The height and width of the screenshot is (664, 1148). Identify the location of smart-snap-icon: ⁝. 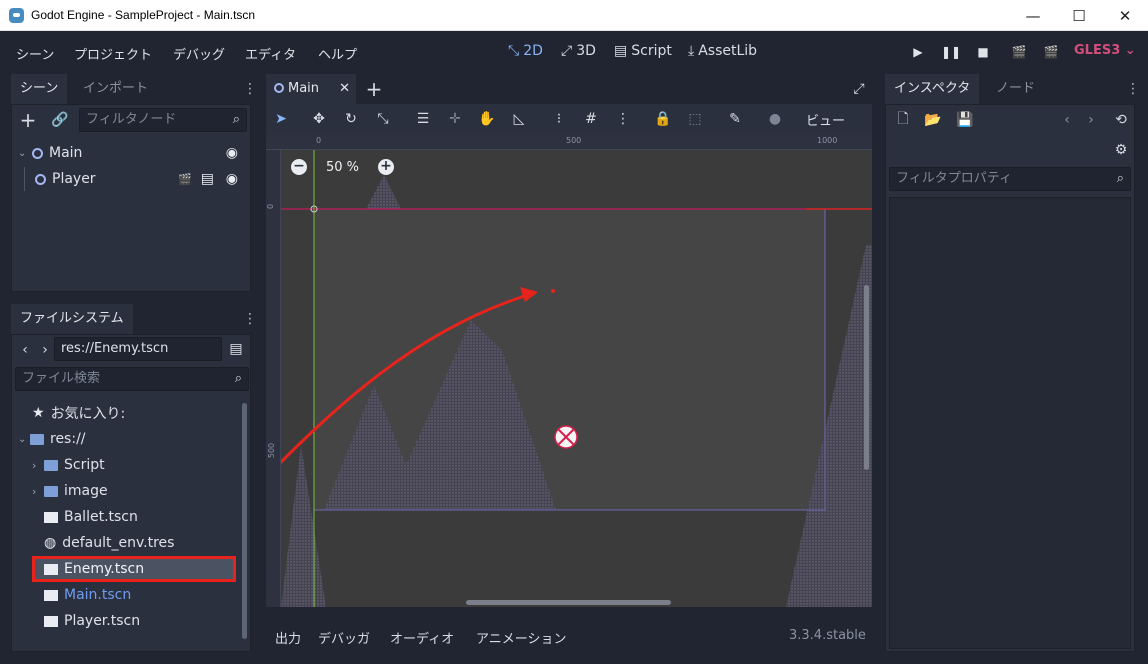
(559, 119).